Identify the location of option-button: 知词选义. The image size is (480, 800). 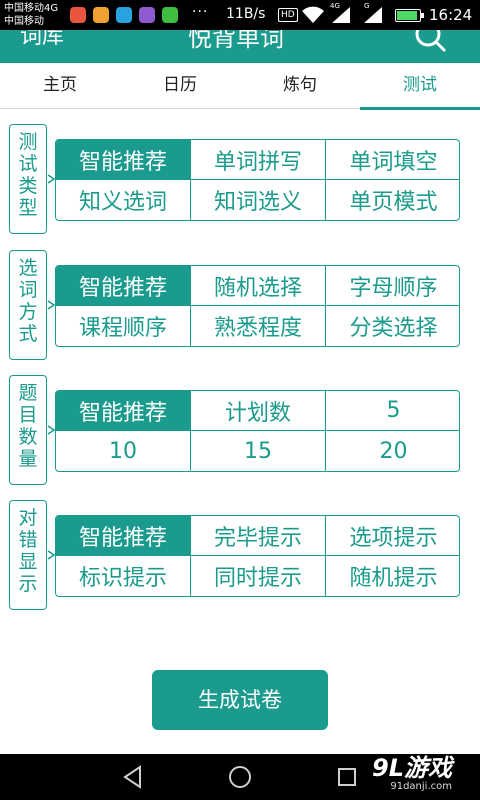
(258, 200).